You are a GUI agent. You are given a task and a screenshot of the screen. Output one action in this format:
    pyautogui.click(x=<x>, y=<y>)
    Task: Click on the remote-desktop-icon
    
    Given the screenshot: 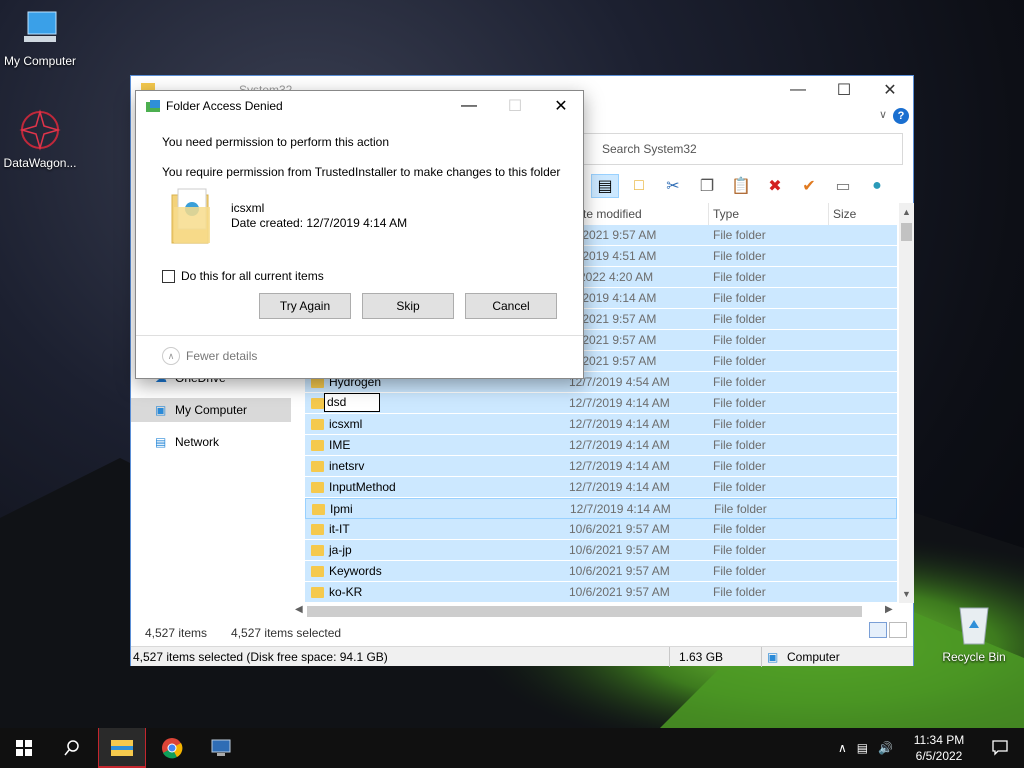 What is the action you would take?
    pyautogui.click(x=221, y=747)
    